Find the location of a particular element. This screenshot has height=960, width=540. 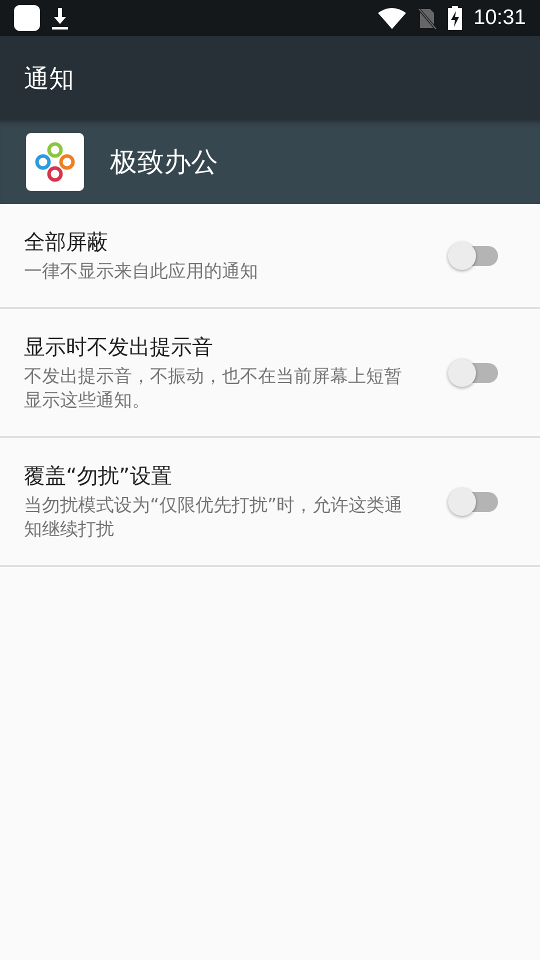

setting-row: 全部屏蔽 一律不显示来自此应用的通知 is located at coordinates (270, 257).